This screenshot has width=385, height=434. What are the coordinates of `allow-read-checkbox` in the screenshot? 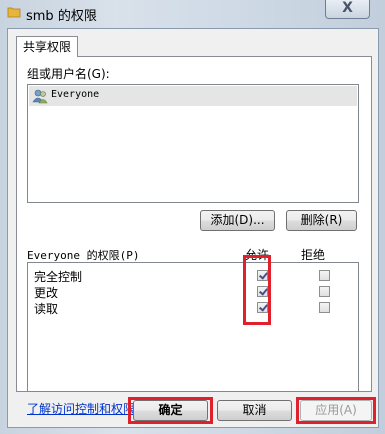 It's located at (262, 307).